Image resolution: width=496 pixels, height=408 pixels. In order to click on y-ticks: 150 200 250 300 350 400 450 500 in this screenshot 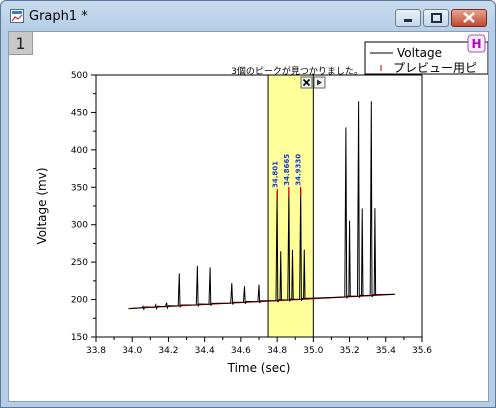, I will do `click(83, 207)`.